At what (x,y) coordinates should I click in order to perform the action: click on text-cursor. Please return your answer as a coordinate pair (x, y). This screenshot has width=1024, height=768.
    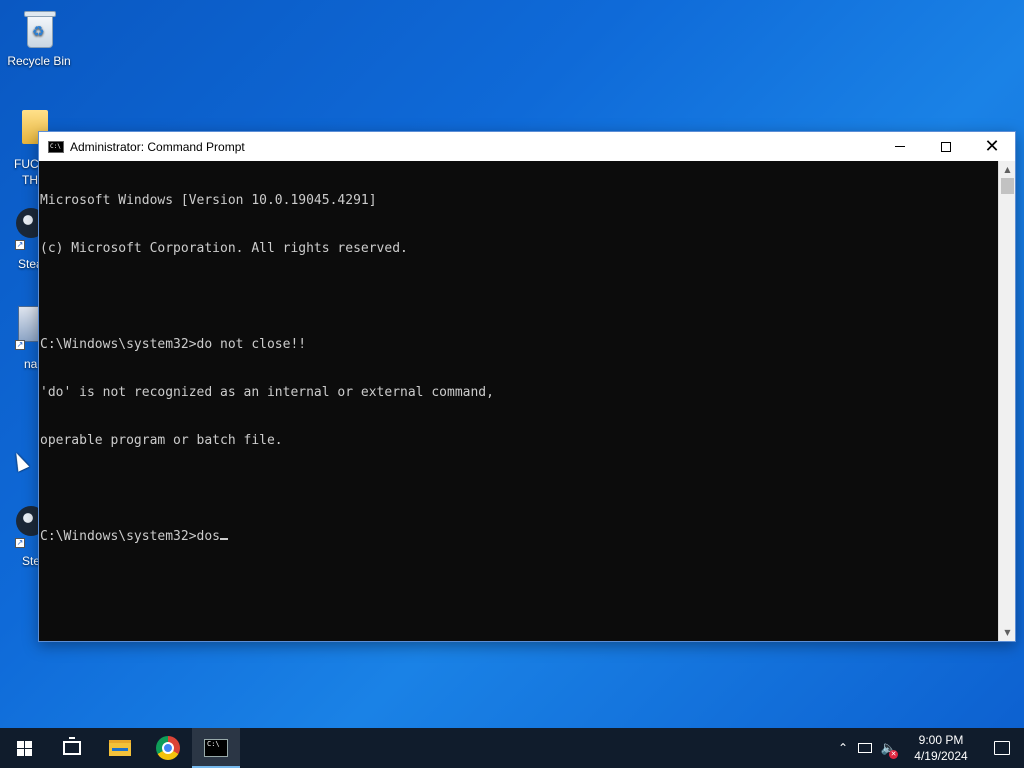
    Looking at the image, I should click on (224, 539).